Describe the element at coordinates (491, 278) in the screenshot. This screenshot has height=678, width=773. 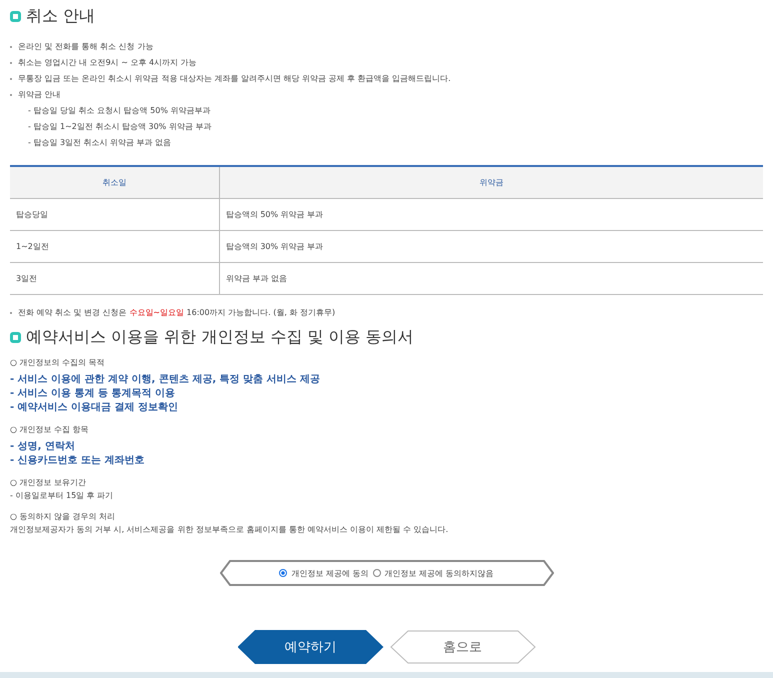
I see `table-cell: 위약금 부과 없음` at that location.